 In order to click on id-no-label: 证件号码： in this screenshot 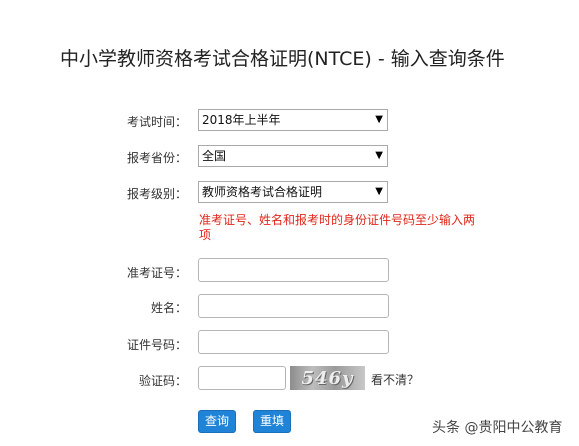, I will do `click(156, 345)`.